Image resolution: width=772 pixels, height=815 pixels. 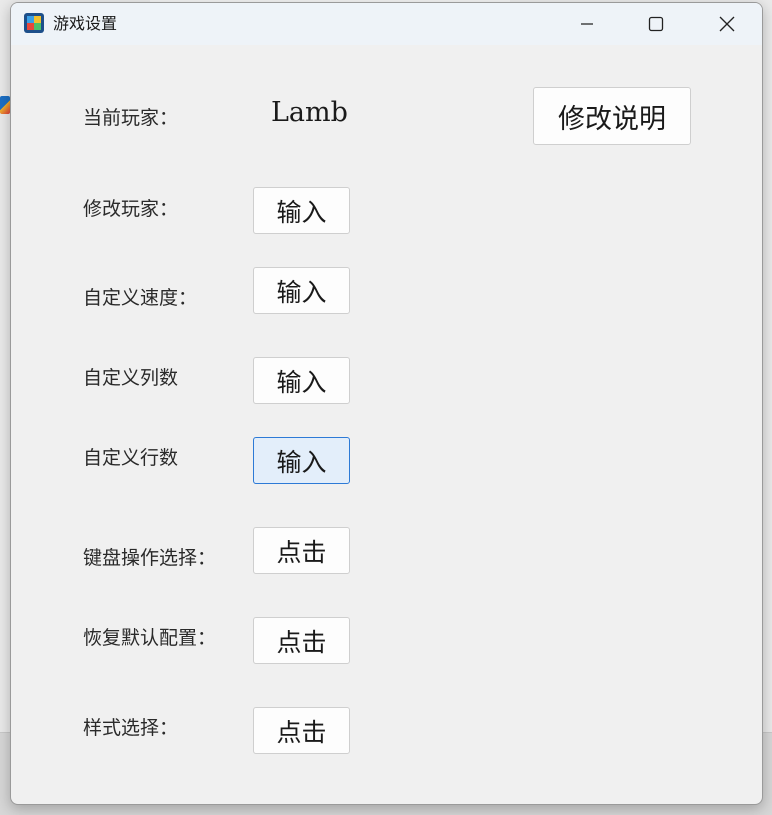 I want to click on keyboard-control-click-button: 点击, so click(x=301, y=550).